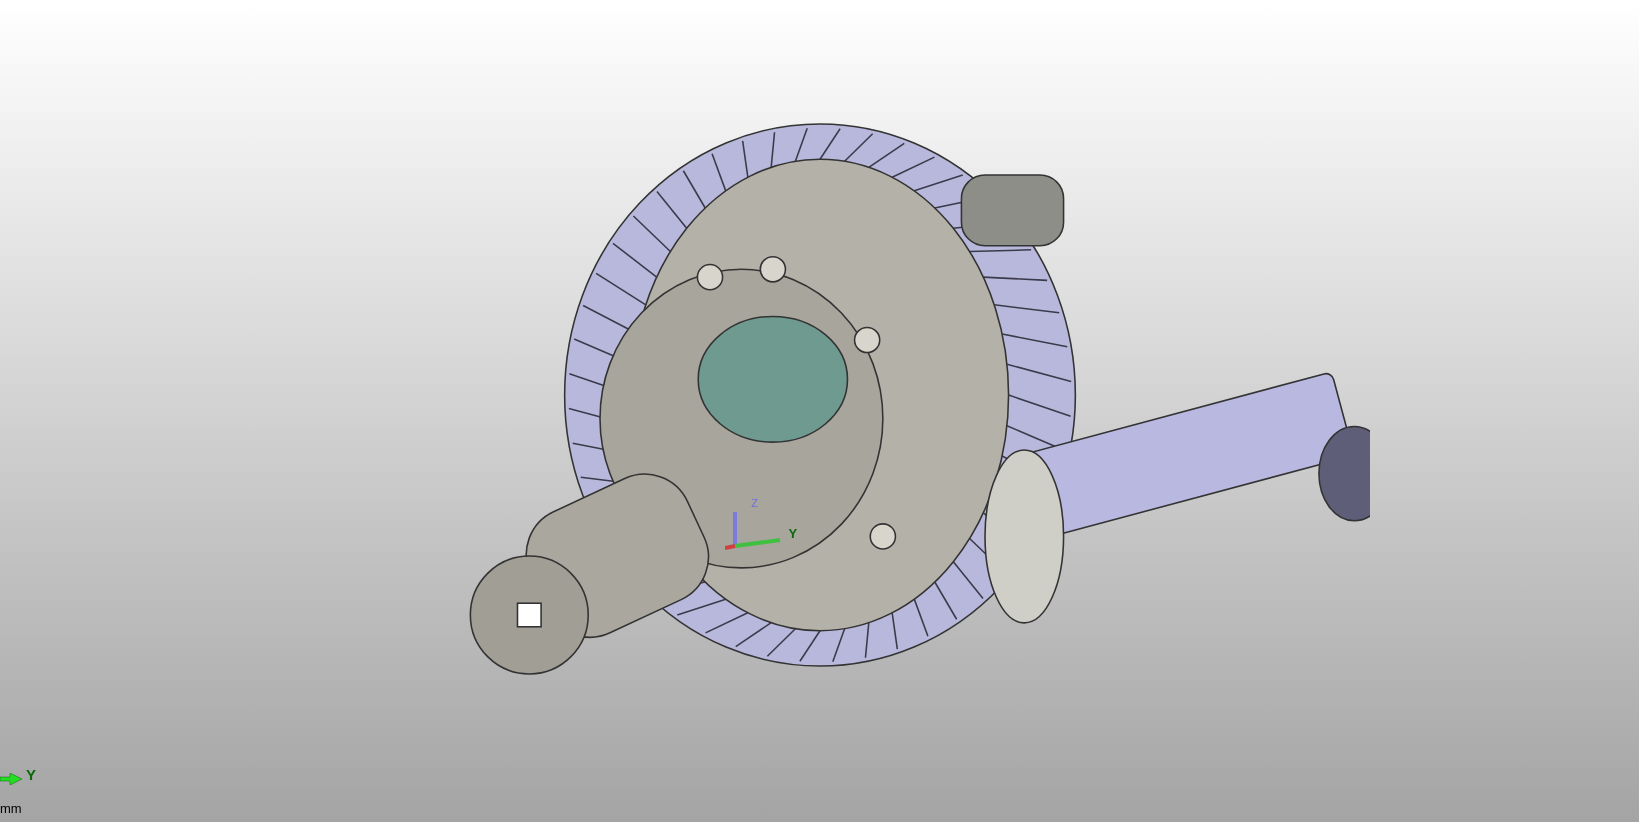 This screenshot has height=822, width=1639. Describe the element at coordinates (11, 808) in the screenshot. I see `units-label: mm` at that location.